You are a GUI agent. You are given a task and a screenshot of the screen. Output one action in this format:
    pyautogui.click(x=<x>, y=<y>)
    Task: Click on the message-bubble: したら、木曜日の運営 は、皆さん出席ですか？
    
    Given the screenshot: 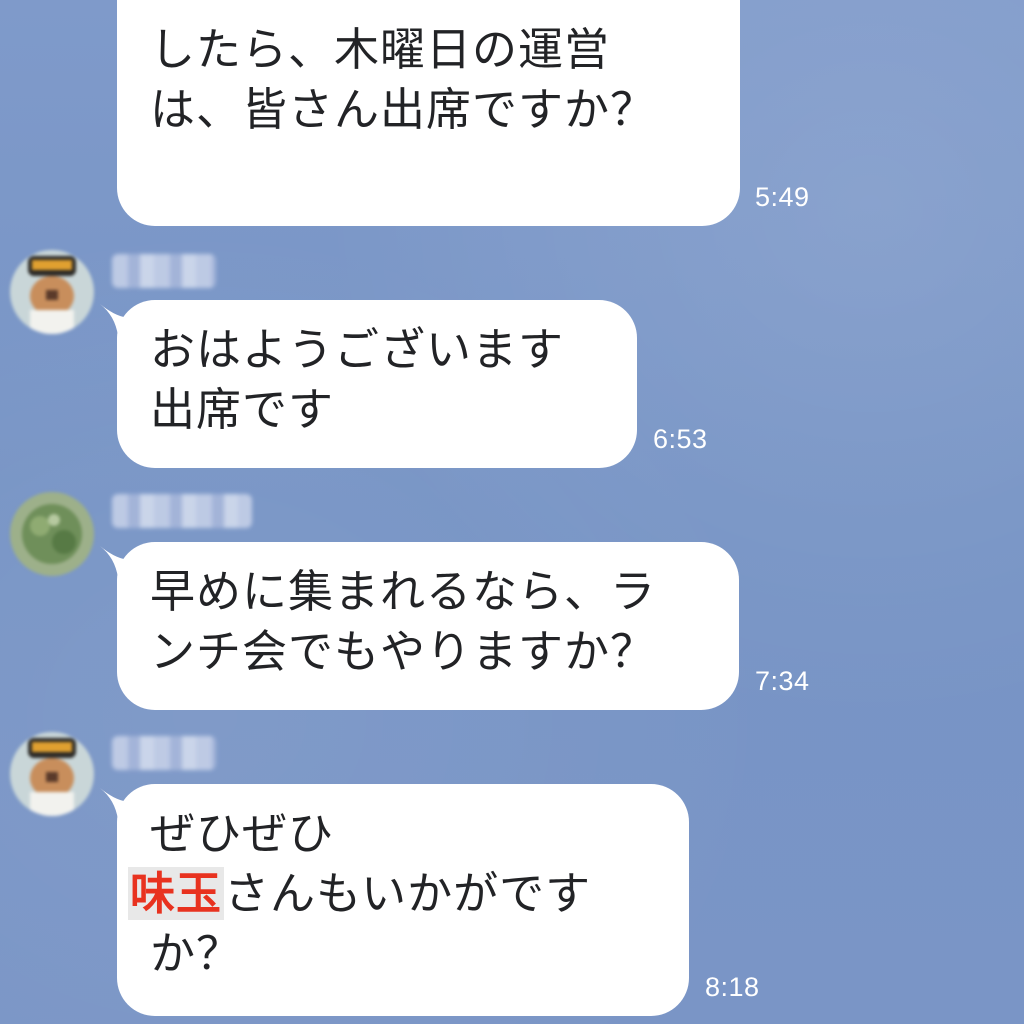 What is the action you would take?
    pyautogui.click(x=428, y=113)
    